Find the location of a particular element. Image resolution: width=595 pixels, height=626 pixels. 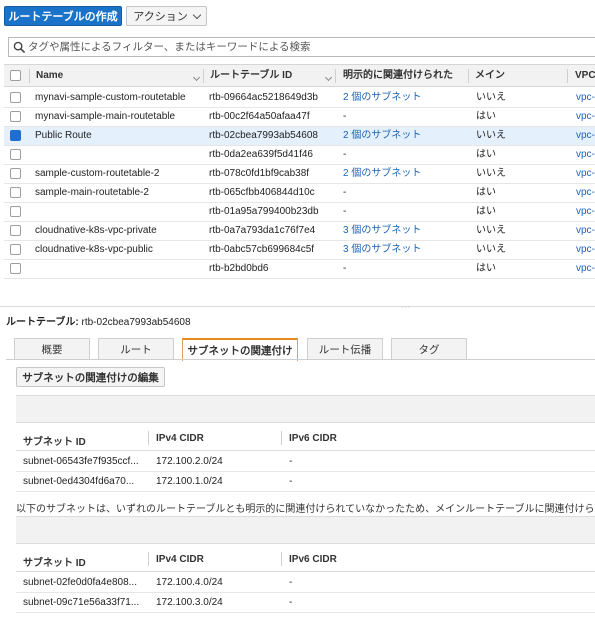

tab-routes: ルート is located at coordinates (136, 349).